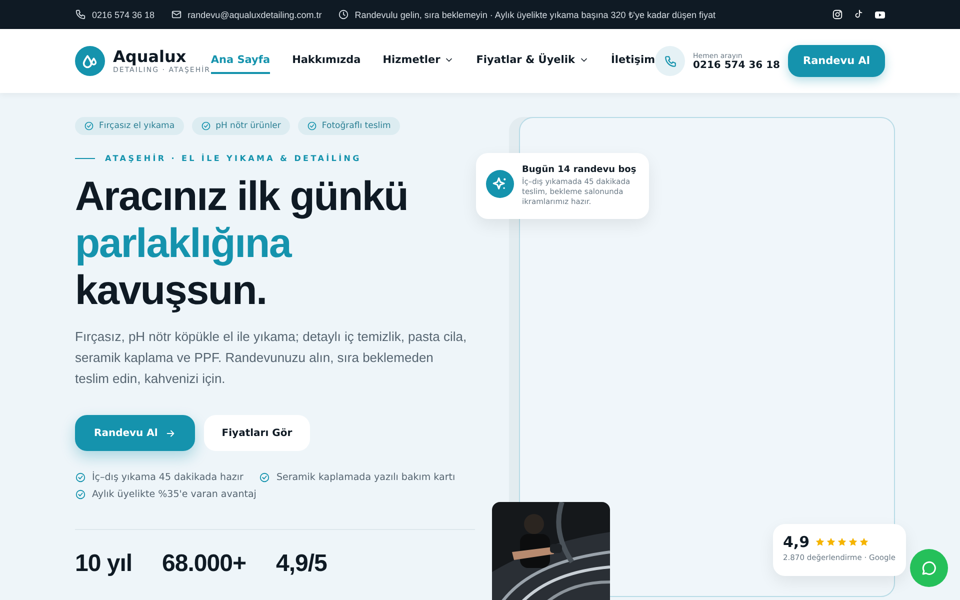 Image resolution: width=960 pixels, height=600 pixels. Describe the element at coordinates (103, 564) in the screenshot. I see `stat-value: 10 yıl` at that location.